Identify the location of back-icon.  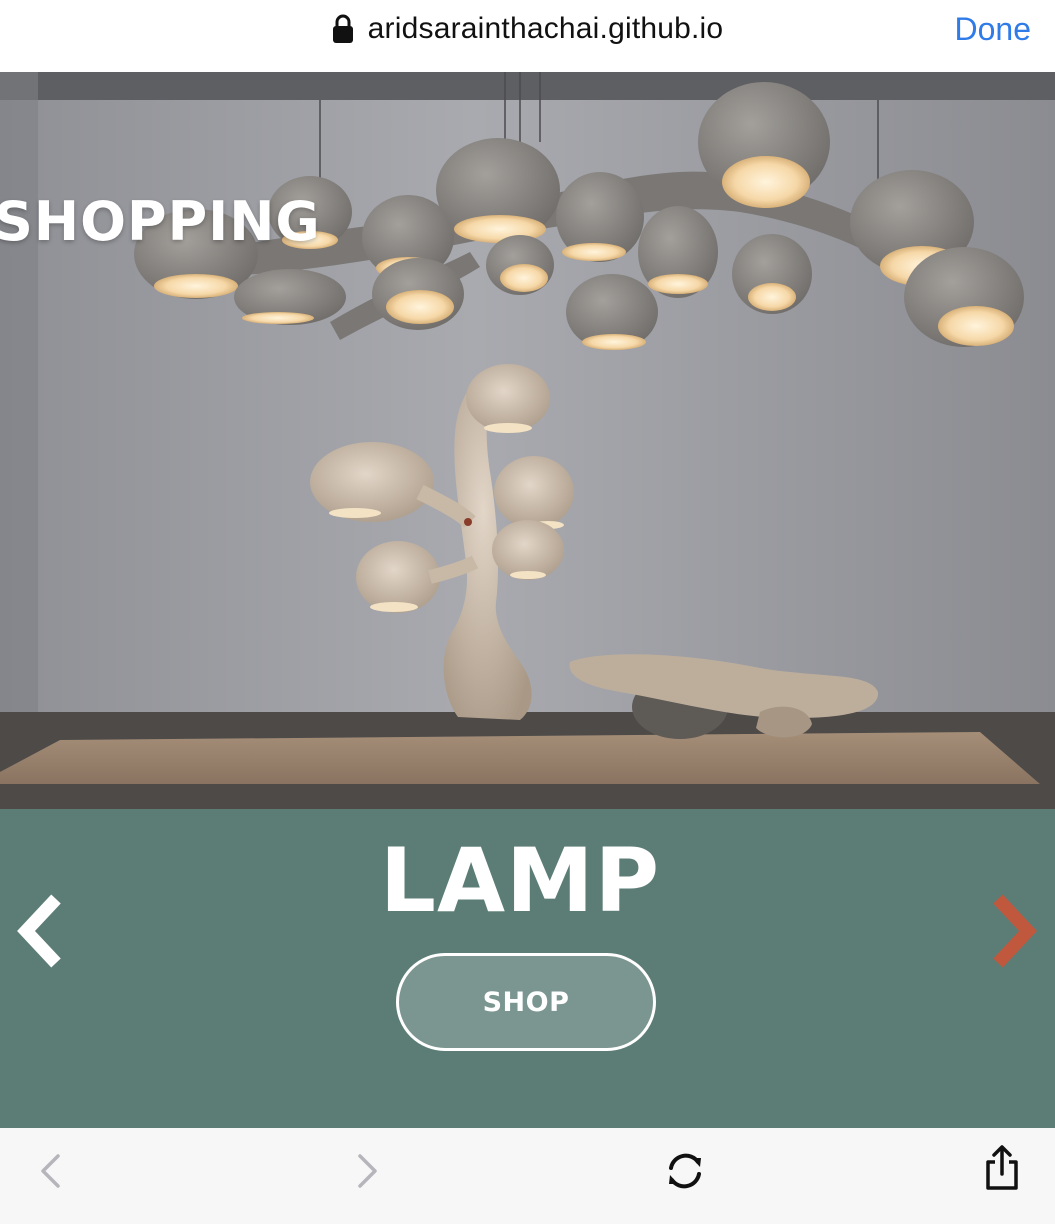
(50, 1171).